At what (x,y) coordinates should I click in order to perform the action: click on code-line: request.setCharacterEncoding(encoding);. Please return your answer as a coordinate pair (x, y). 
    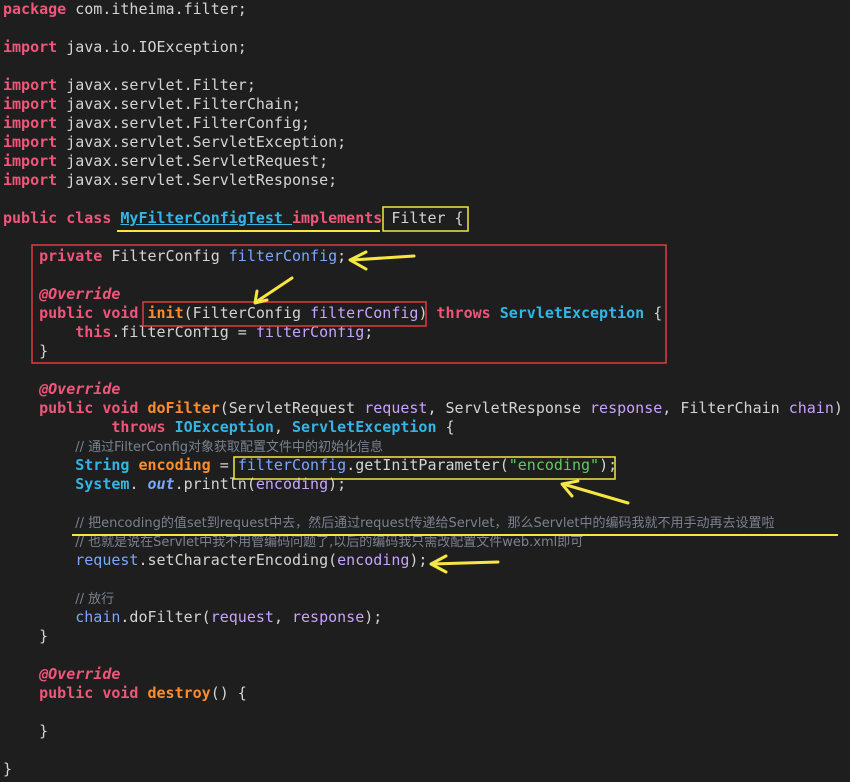
    Looking at the image, I should click on (423, 560).